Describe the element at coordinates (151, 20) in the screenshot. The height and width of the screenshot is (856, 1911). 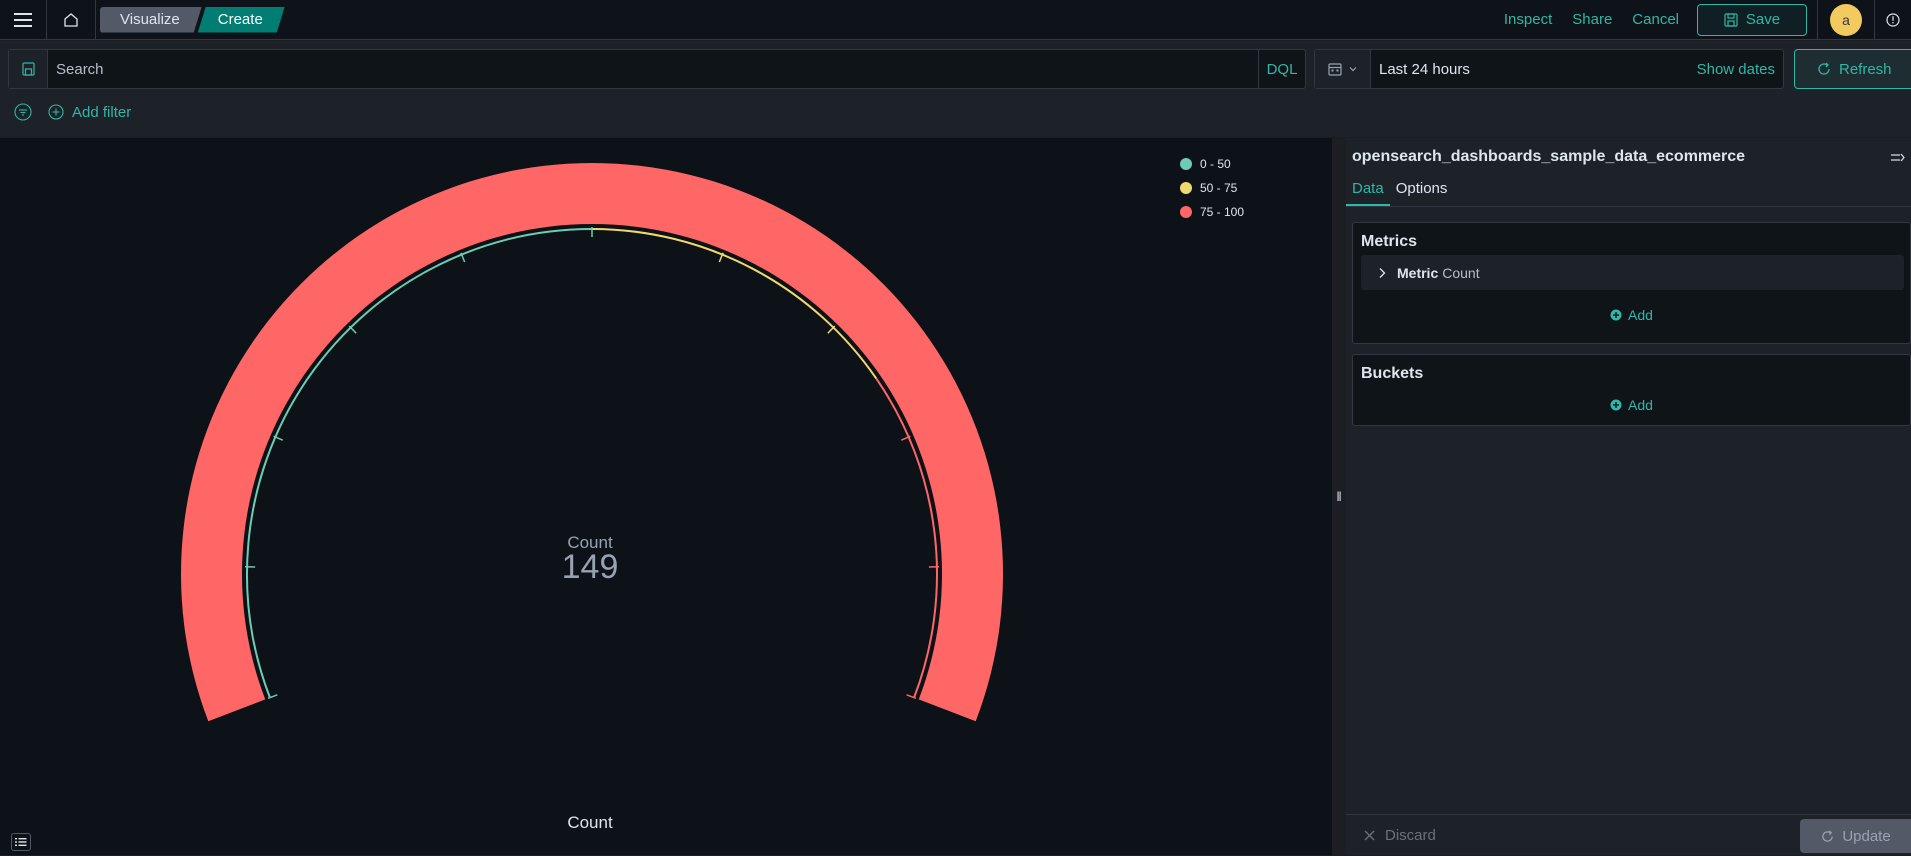
I see `breadcrumb-visualize: Visualize` at that location.